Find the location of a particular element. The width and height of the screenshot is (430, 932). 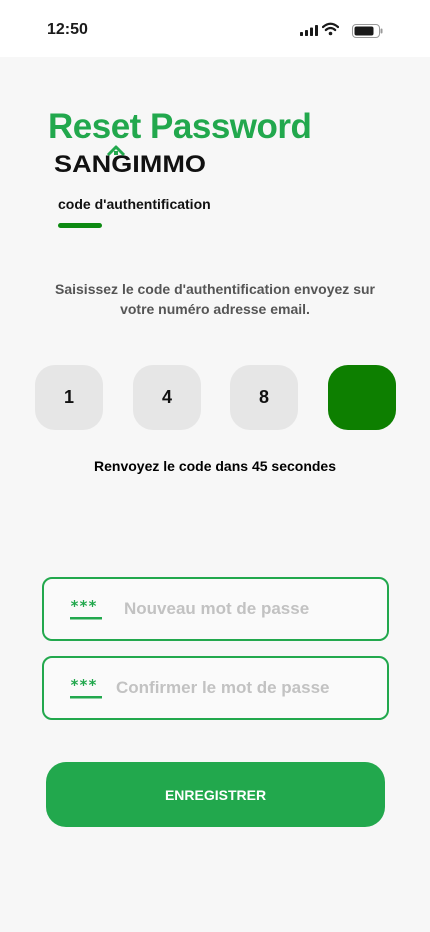

otp-input-group: 1 4 8 is located at coordinates (215, 398).